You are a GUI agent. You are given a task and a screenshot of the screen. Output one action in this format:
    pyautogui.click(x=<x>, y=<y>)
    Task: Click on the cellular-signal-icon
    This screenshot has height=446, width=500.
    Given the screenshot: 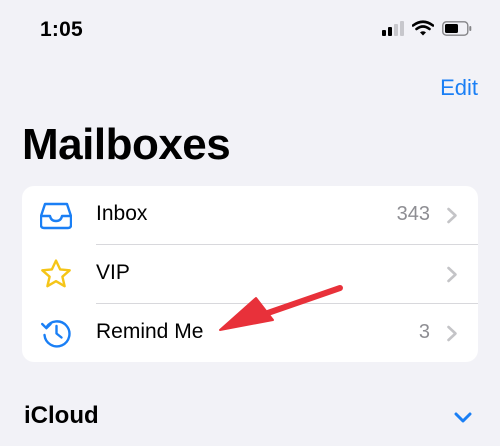 What is the action you would take?
    pyautogui.click(x=393, y=28)
    